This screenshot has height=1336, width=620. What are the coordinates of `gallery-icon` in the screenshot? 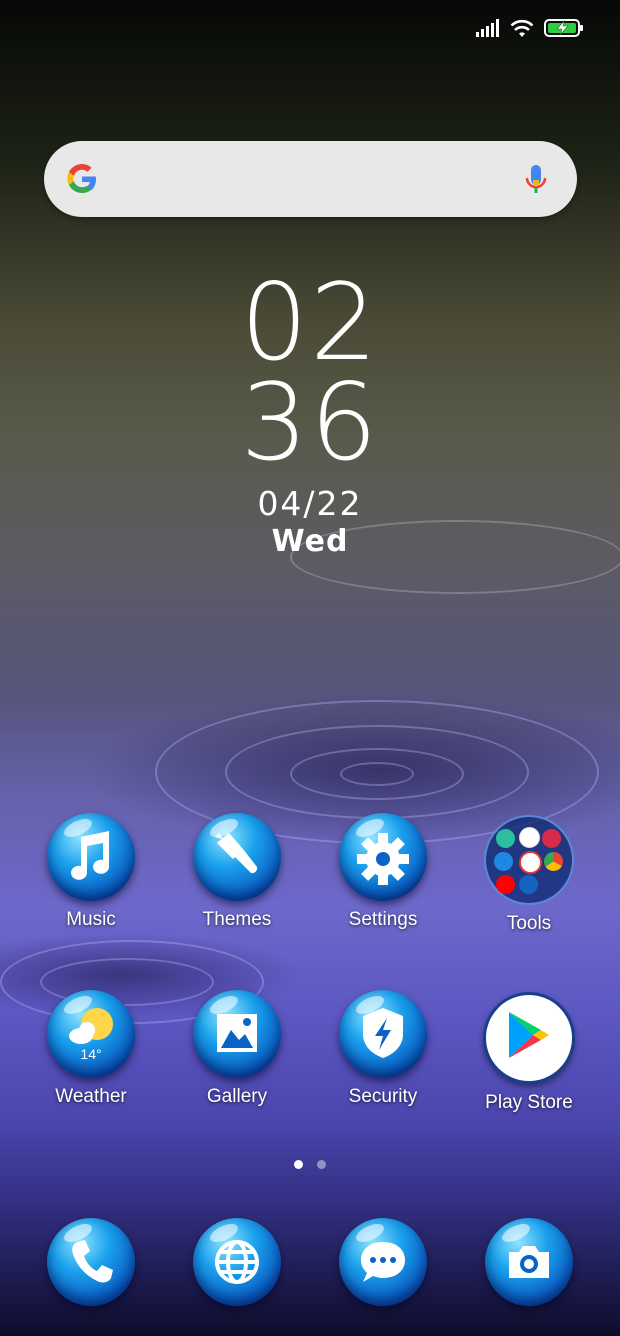 It's located at (237, 1034).